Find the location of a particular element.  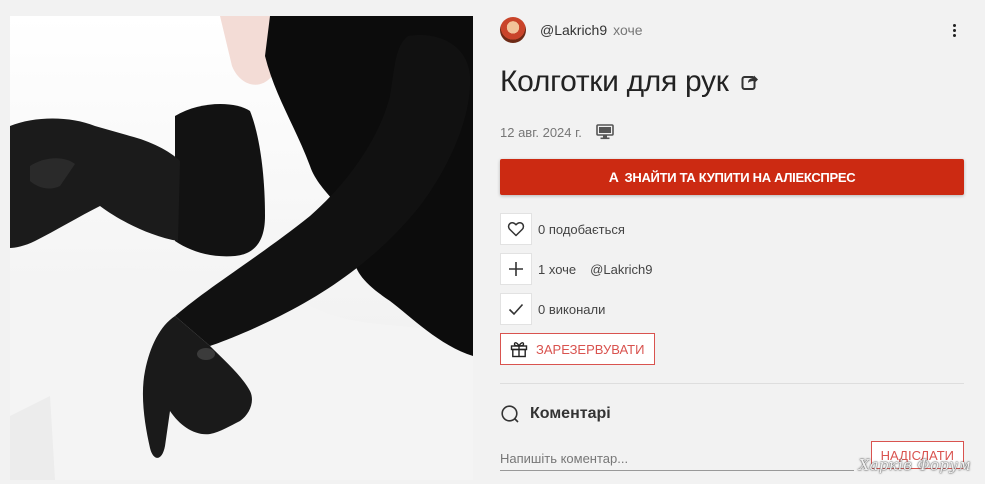

author-row: @Lakrich9 хоче is located at coordinates (732, 30).